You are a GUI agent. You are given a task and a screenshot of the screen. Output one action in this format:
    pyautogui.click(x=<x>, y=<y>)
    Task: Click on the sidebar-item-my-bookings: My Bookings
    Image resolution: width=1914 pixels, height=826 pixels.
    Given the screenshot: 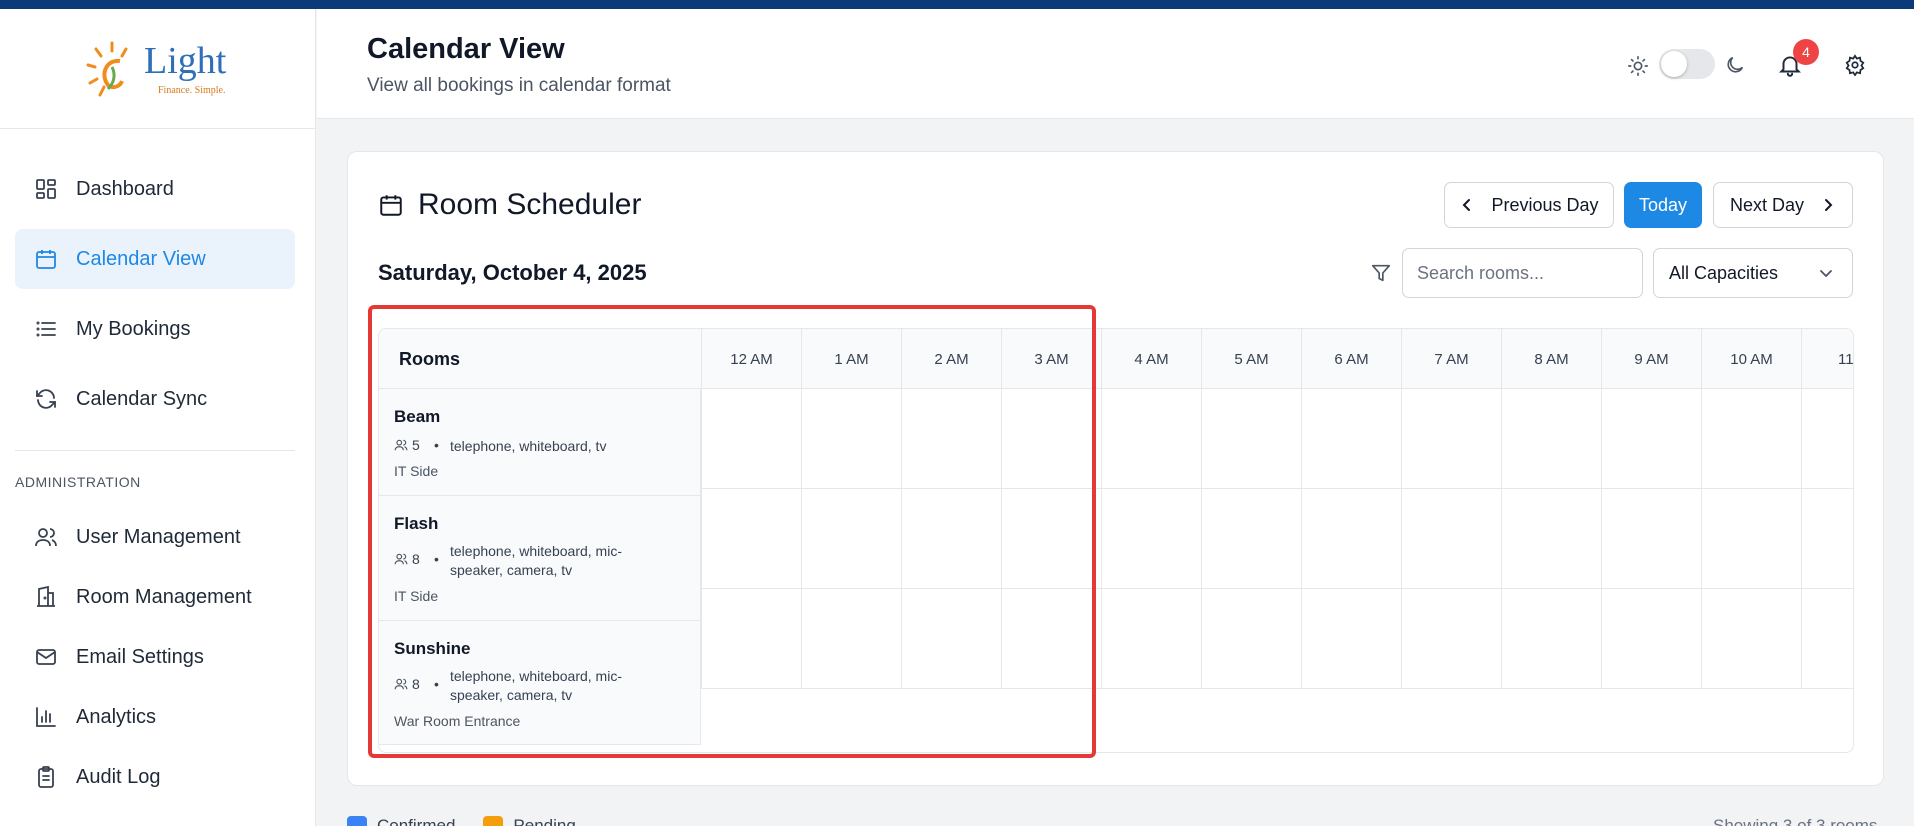 What is the action you would take?
    pyautogui.click(x=155, y=329)
    